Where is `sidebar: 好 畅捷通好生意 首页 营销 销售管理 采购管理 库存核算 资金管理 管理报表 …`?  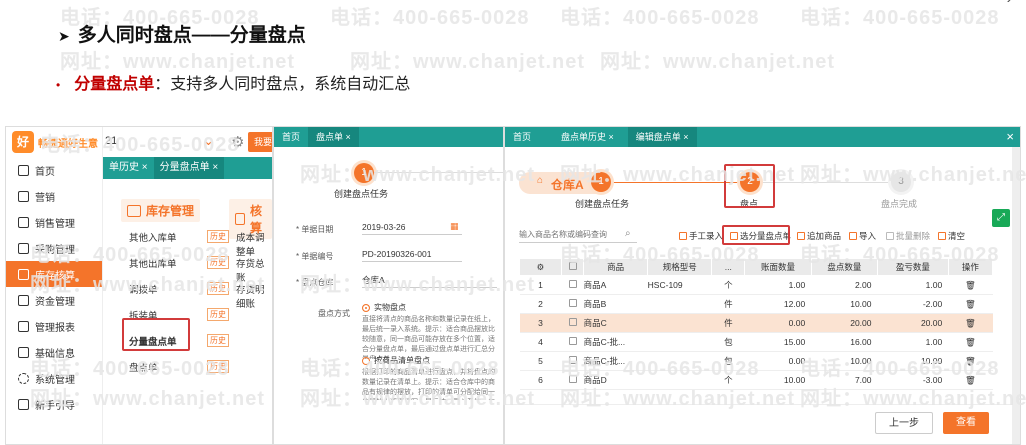
sidebar: 好 畅捷通好生意 首页 营销 销售管理 采购管理 库存核算 资金管理 管理报表 … is located at coordinates (54, 285).